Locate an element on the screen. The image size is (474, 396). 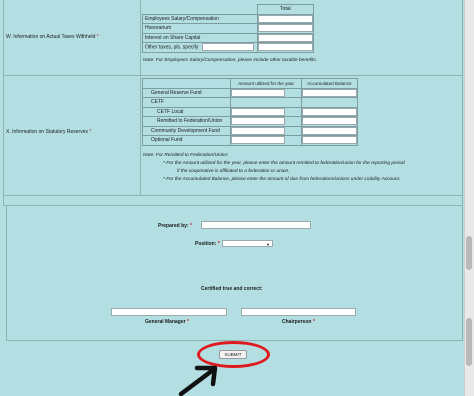
community-development-amount-input is located at coordinates (258, 130).